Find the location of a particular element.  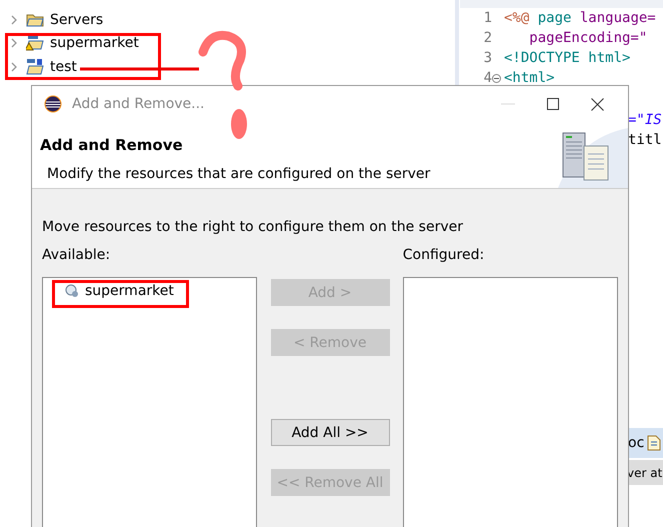

project-warning-icon is located at coordinates (35, 43).